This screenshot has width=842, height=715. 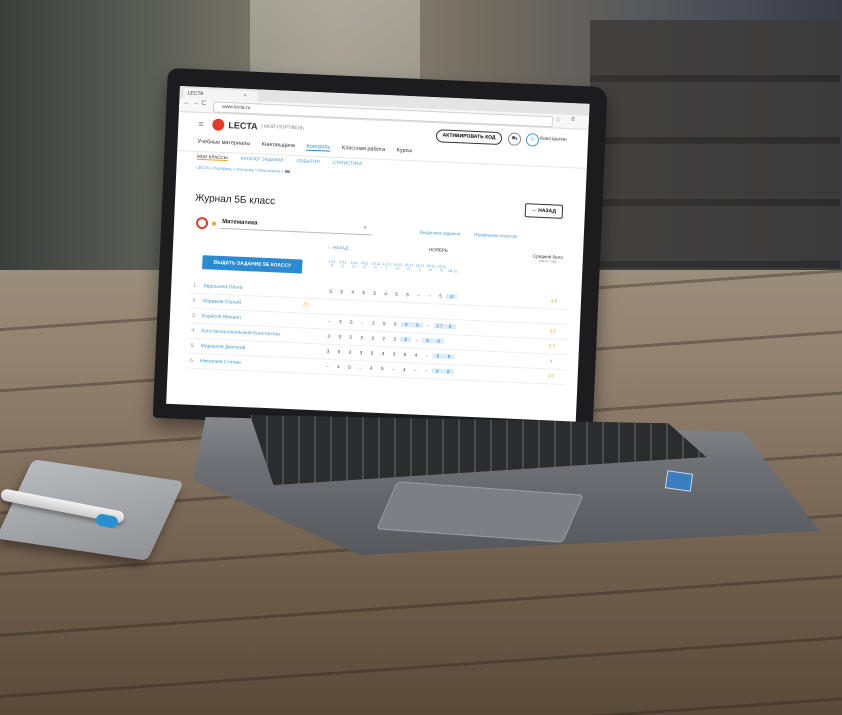 I want to click on date-cell: 28.11, so click(x=452, y=271).